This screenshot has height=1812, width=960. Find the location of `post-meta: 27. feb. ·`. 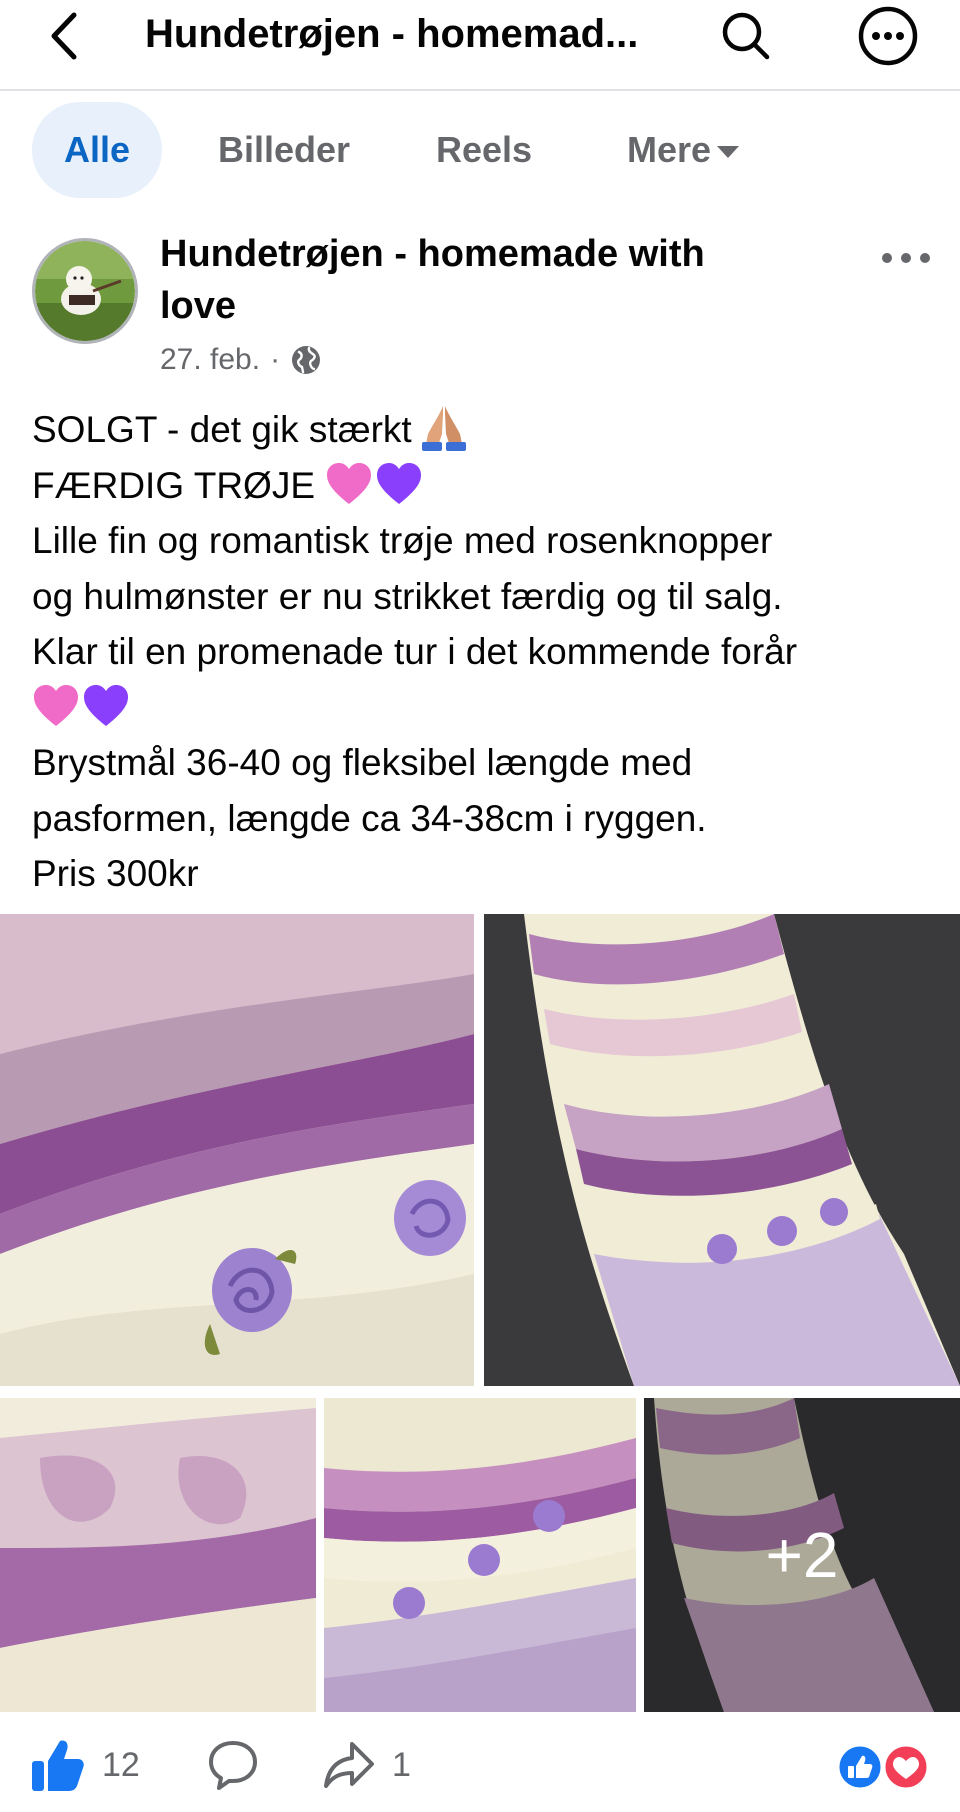

post-meta: 27. feb. · is located at coordinates (241, 360).